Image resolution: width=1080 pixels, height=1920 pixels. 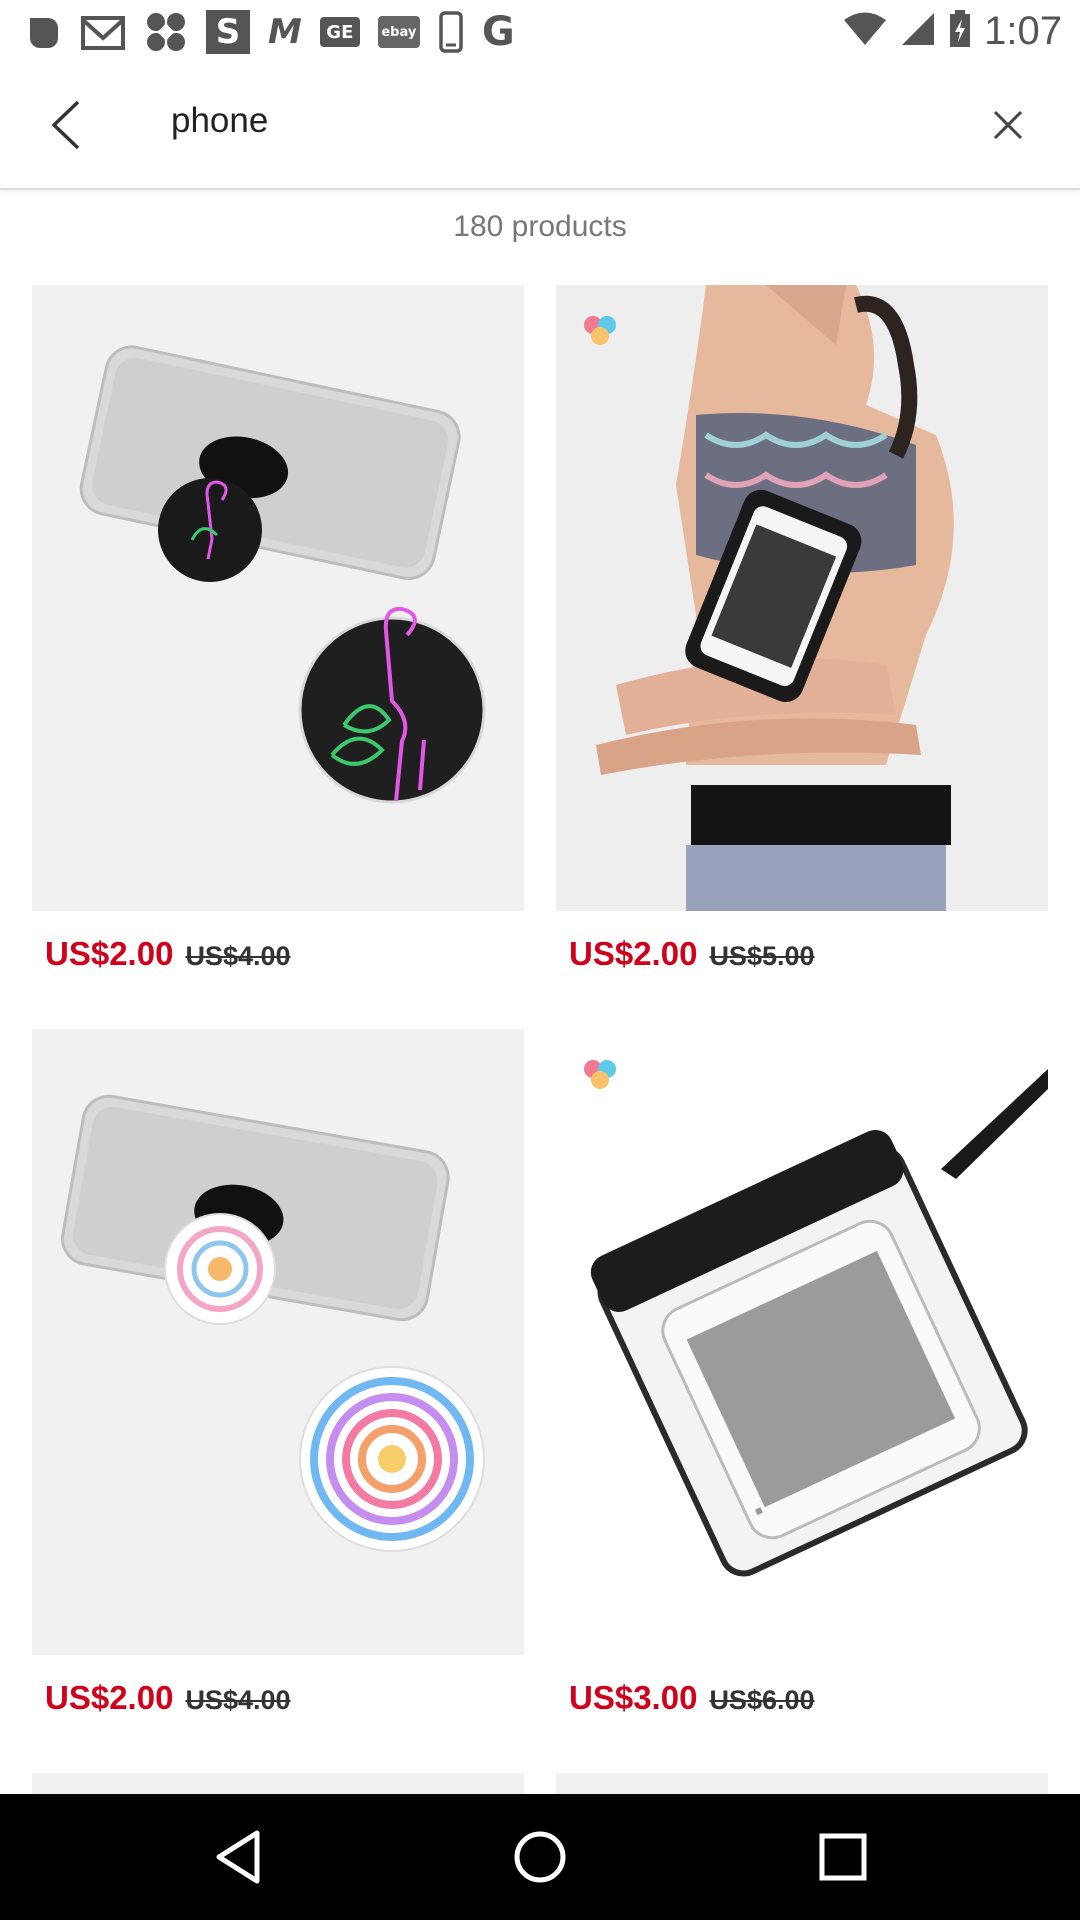 What do you see at coordinates (540, 126) in the screenshot?
I see `search-header: phone` at bounding box center [540, 126].